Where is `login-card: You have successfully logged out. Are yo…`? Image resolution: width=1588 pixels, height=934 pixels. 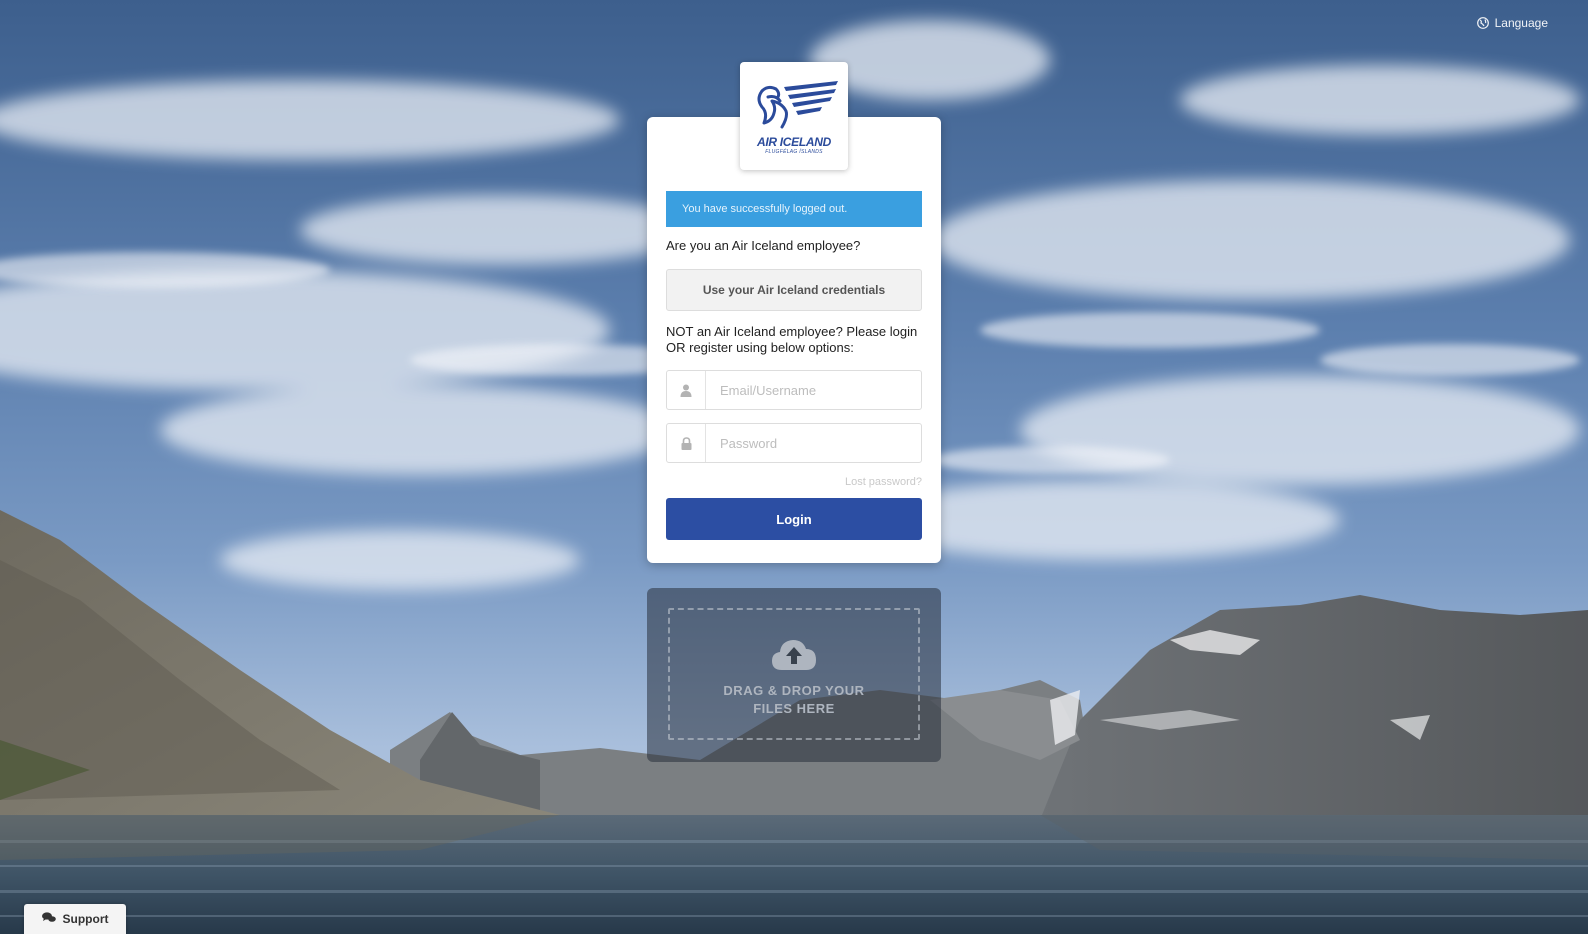 login-card: You have successfully logged out. Are yo… is located at coordinates (794, 340).